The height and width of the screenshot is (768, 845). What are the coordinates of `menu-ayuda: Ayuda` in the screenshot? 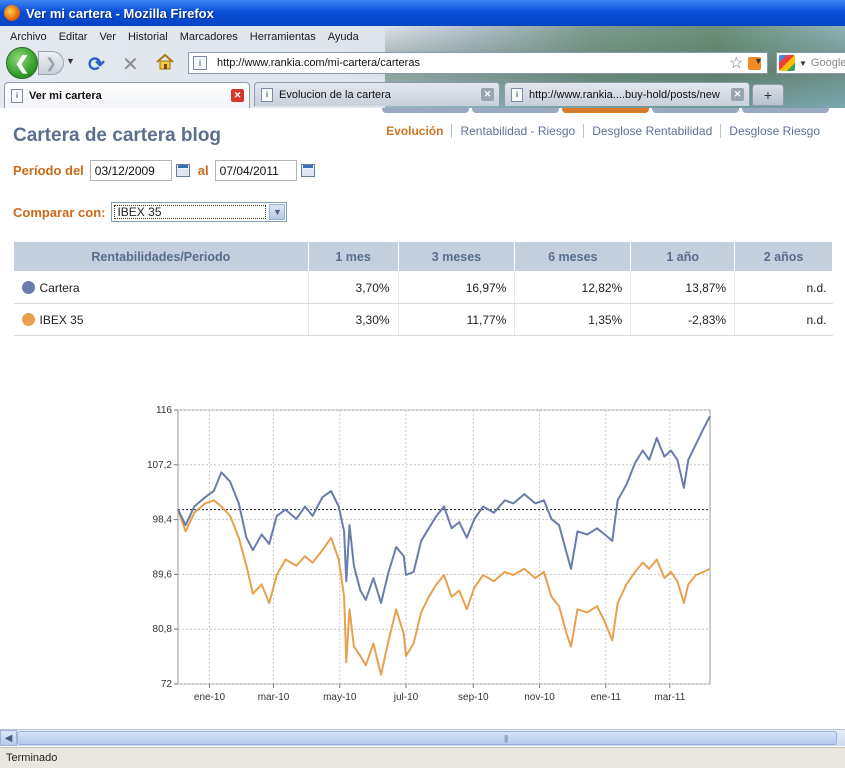 It's located at (343, 37).